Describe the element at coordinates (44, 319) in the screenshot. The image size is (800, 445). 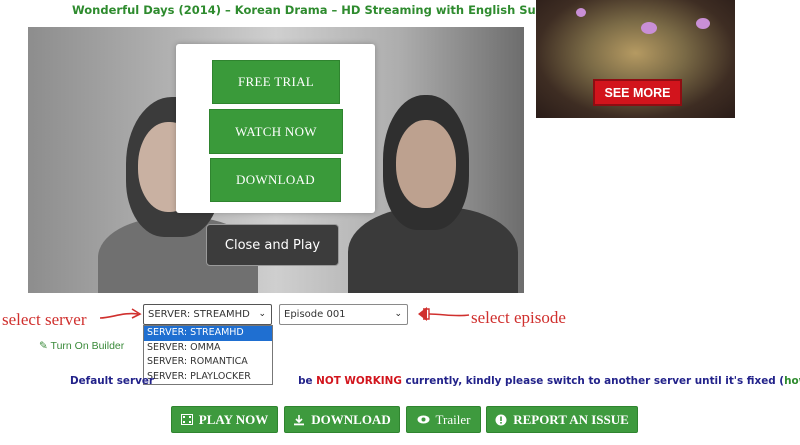
I see `select-server-annotation: select server` at that location.